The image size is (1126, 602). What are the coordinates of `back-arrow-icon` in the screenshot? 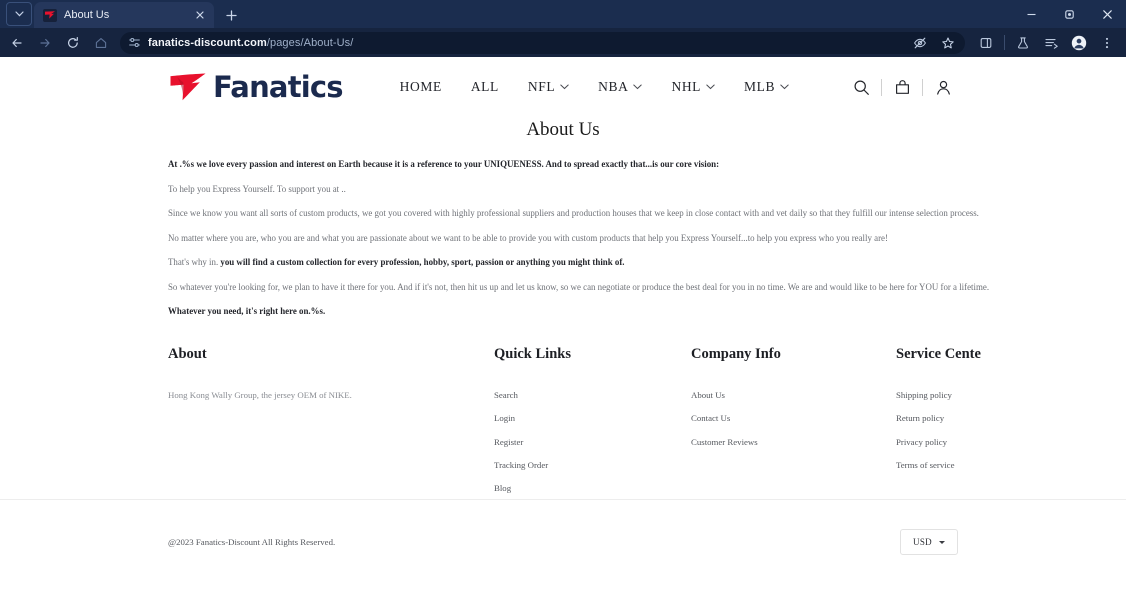 It's located at (17, 42).